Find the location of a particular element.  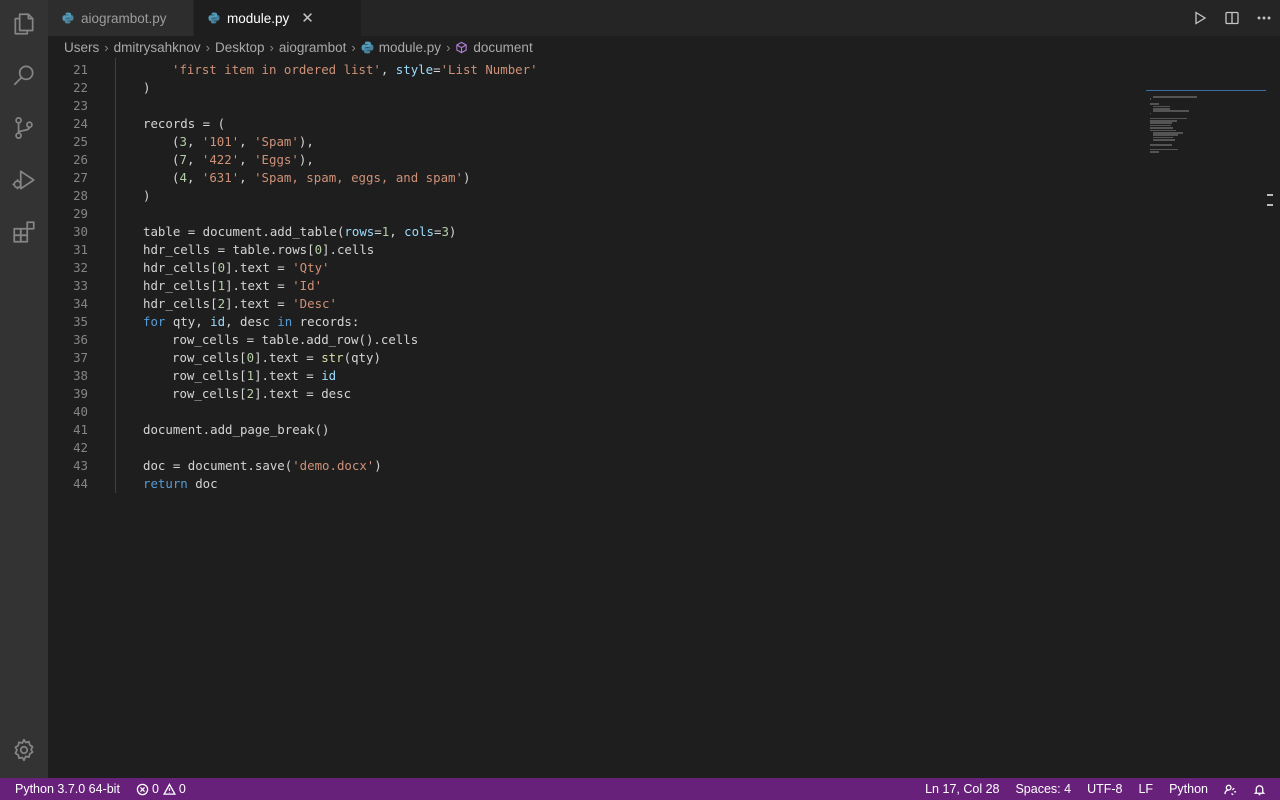

code-line: 33 hdr_cells[1].text = 'Id' is located at coordinates (598, 286).